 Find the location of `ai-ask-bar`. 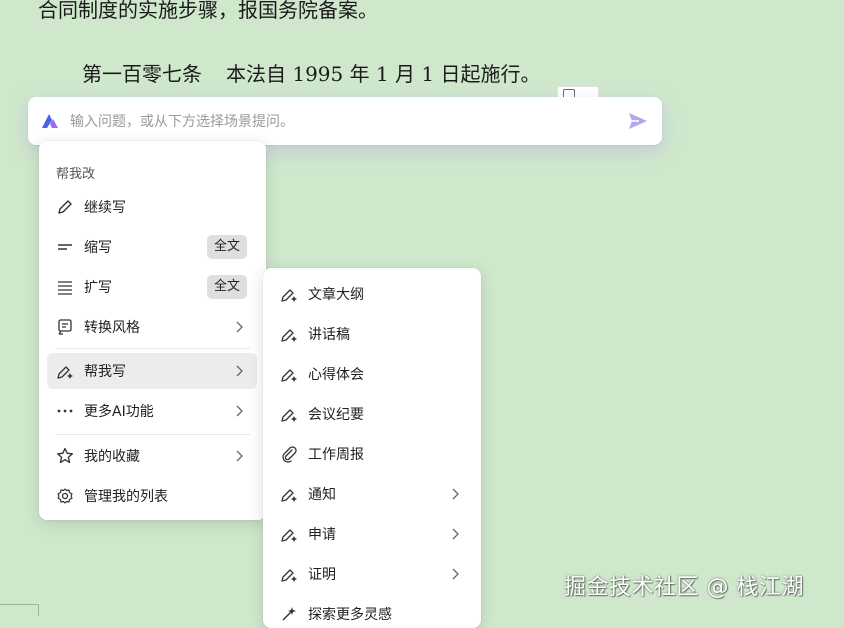

ai-ask-bar is located at coordinates (345, 121).